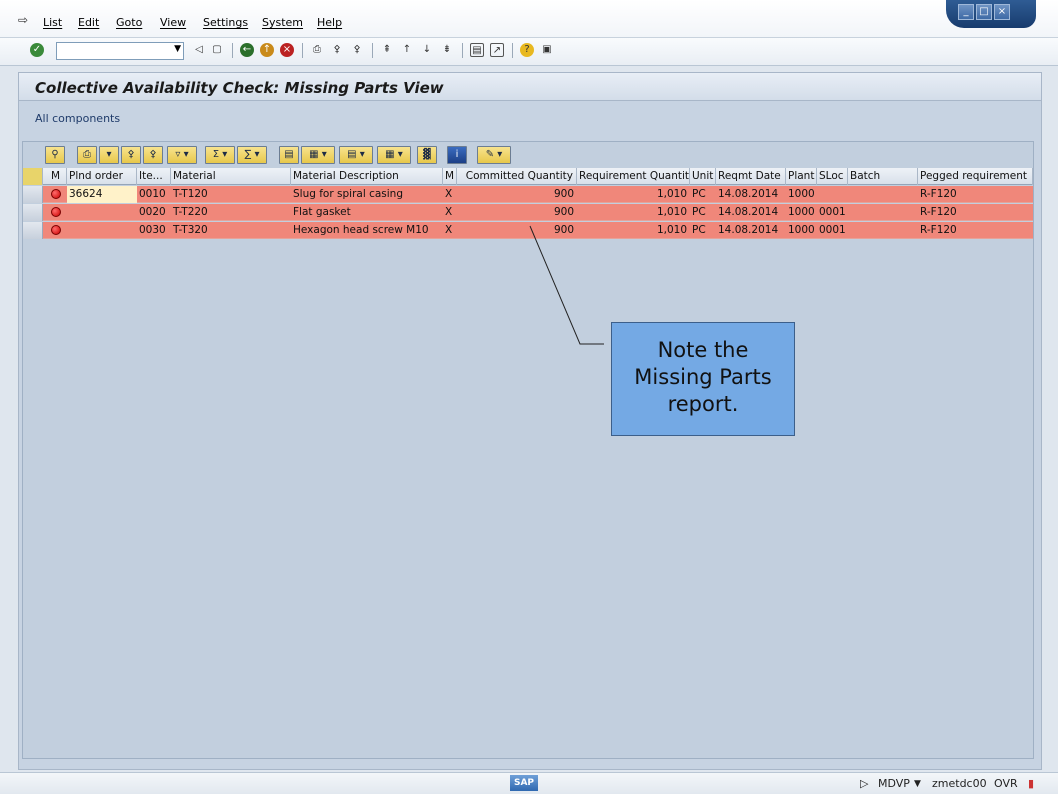 This screenshot has height=794, width=1058. I want to click on triangle-left-icon: ◁, so click(199, 50).